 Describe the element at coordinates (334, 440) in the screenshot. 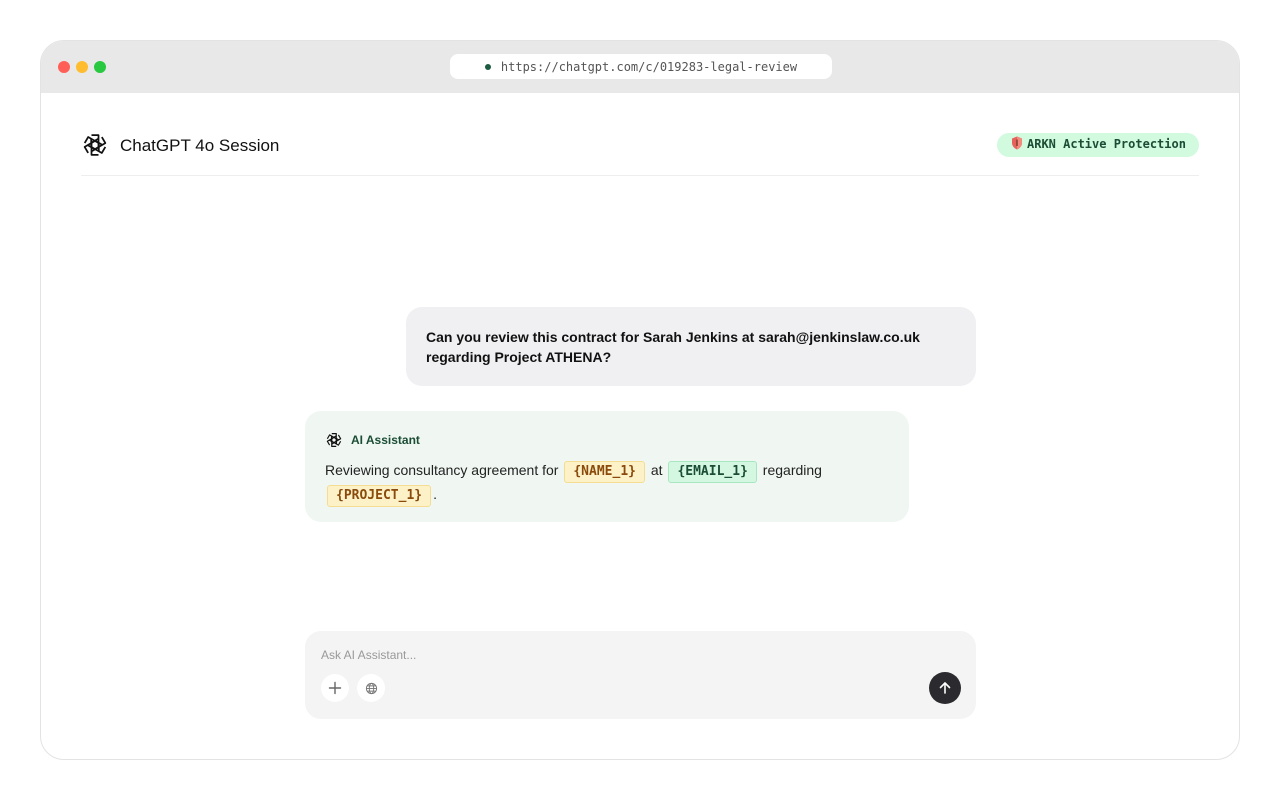

I see `assistant-avatar-icon` at that location.